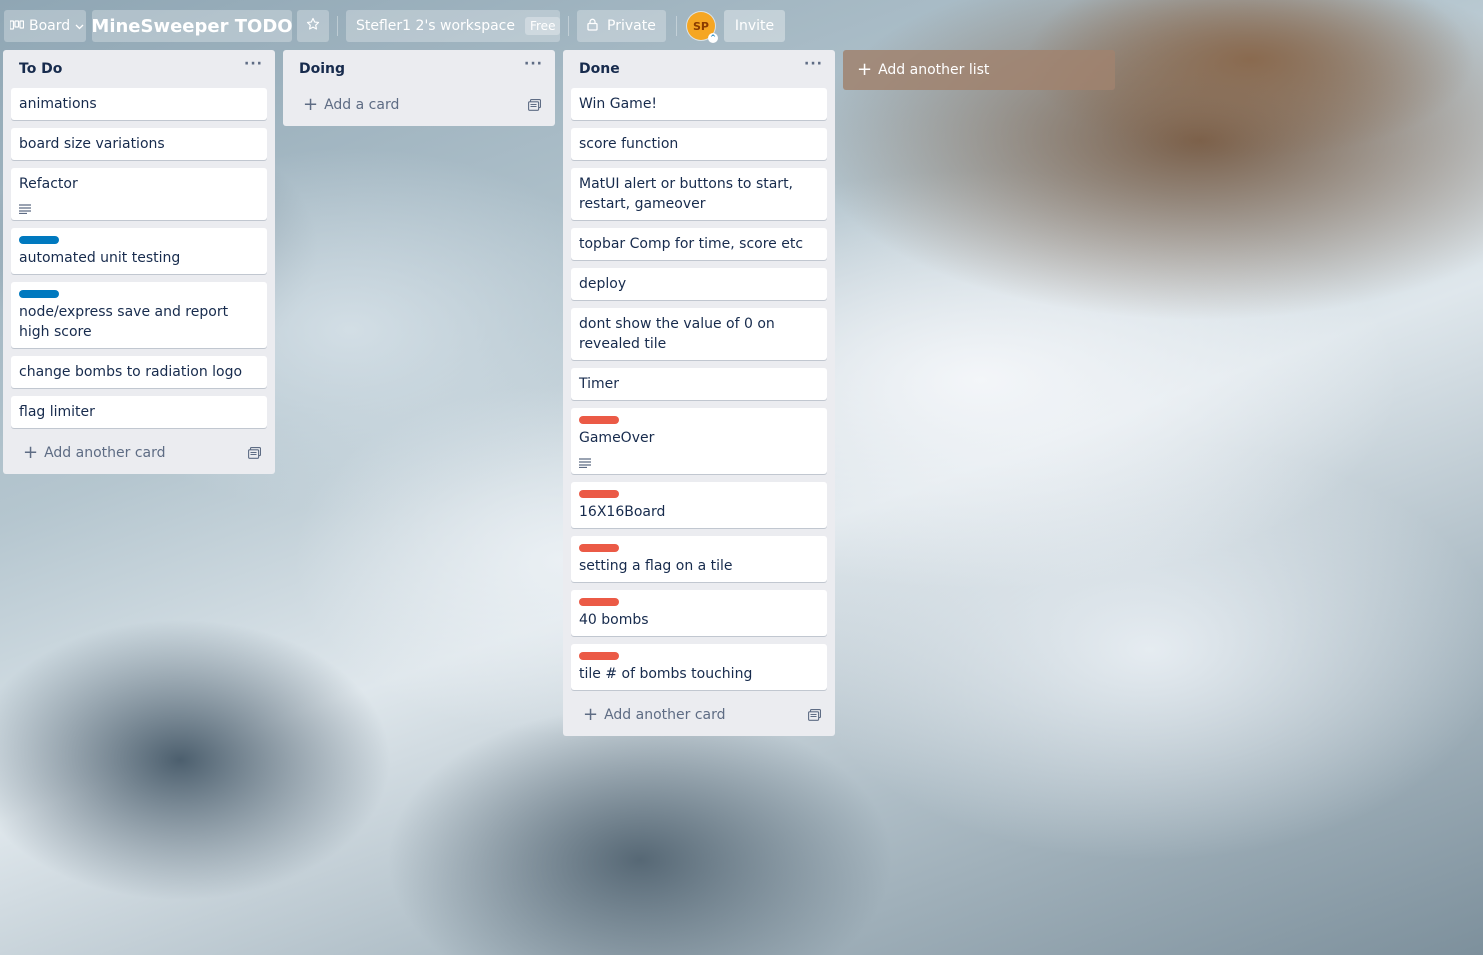 Image resolution: width=1483 pixels, height=955 pixels. Describe the element at coordinates (48, 184) in the screenshot. I see `card-title: Refactor` at that location.